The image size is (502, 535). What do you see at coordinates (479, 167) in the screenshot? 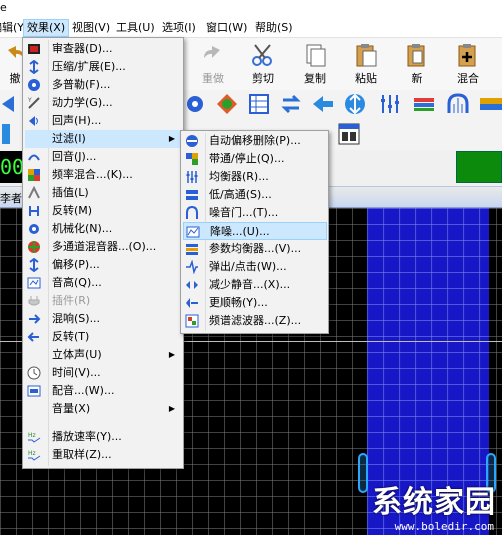
I see `level-meter` at bounding box center [479, 167].